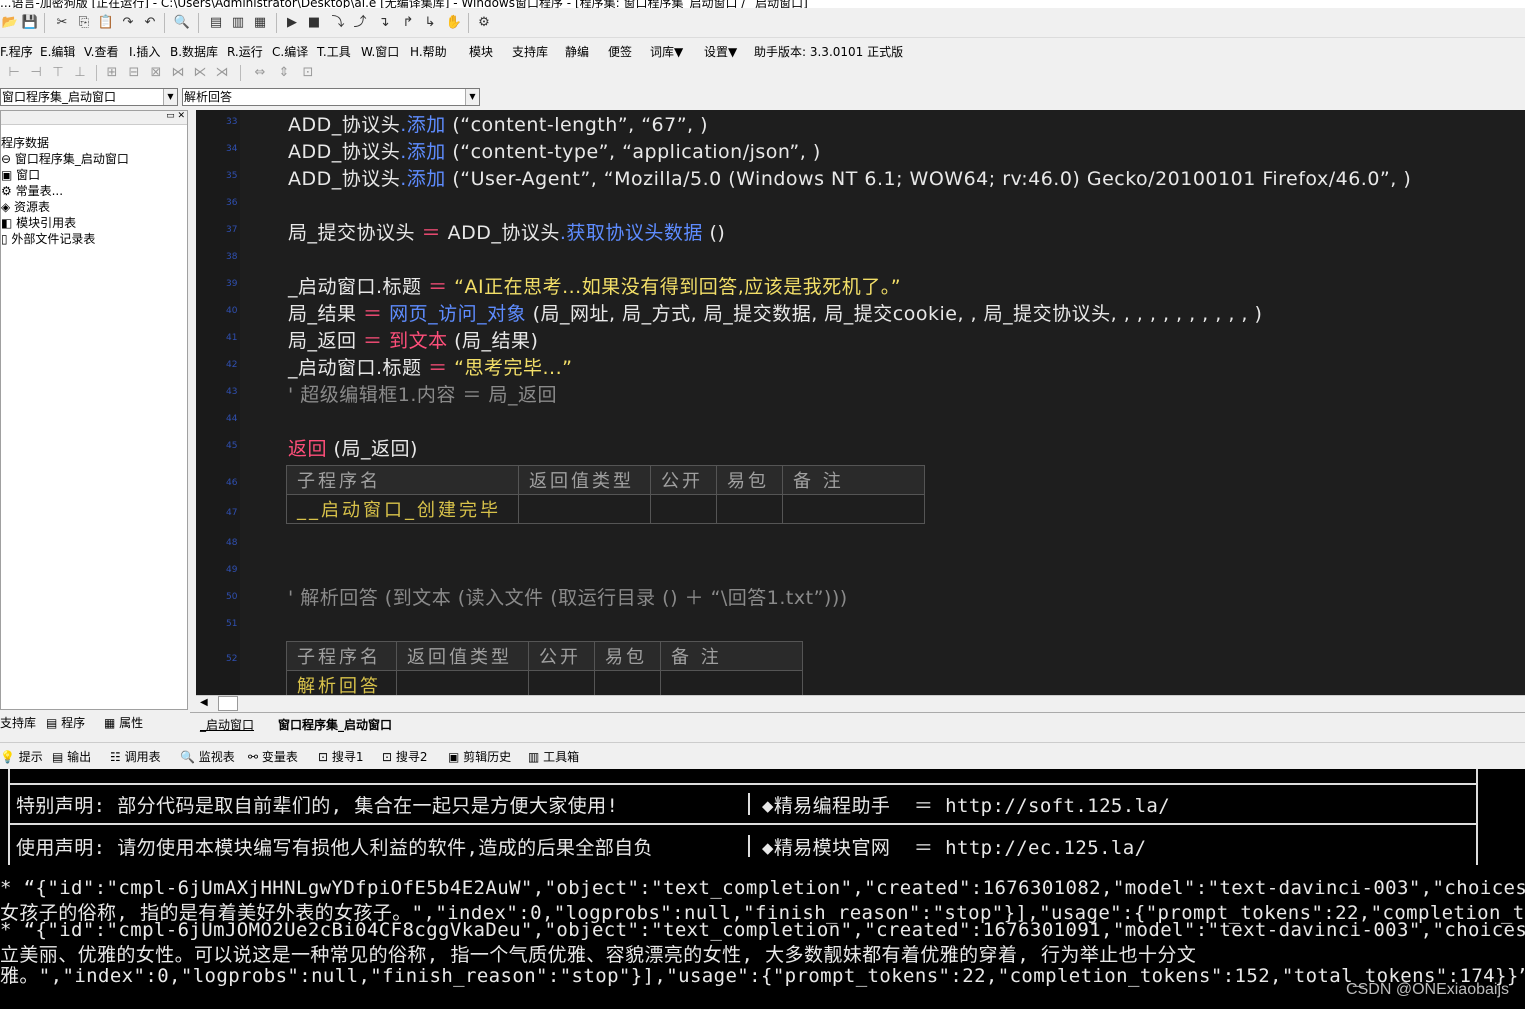  I want to click on step-1-icon: ⤵, so click(338, 23).